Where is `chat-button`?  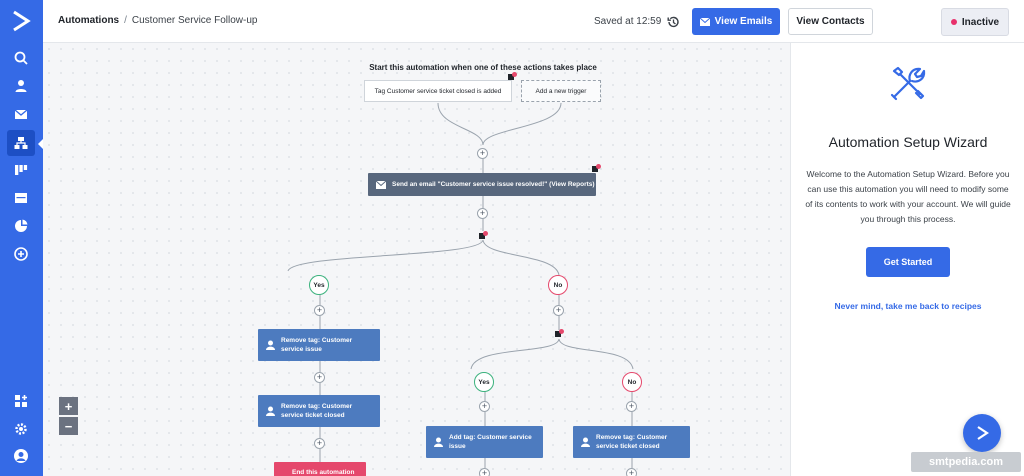
chat-button is located at coordinates (982, 433).